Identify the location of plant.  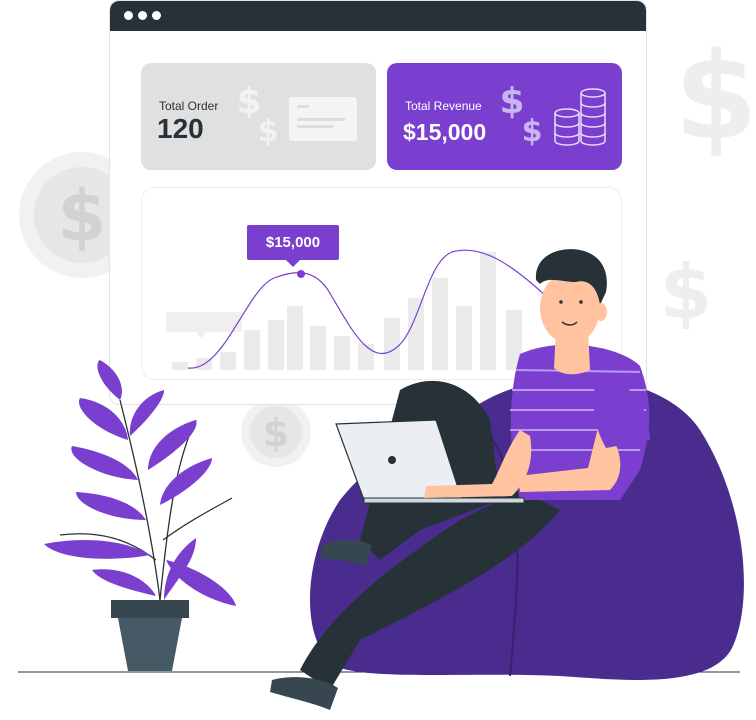
(140, 515).